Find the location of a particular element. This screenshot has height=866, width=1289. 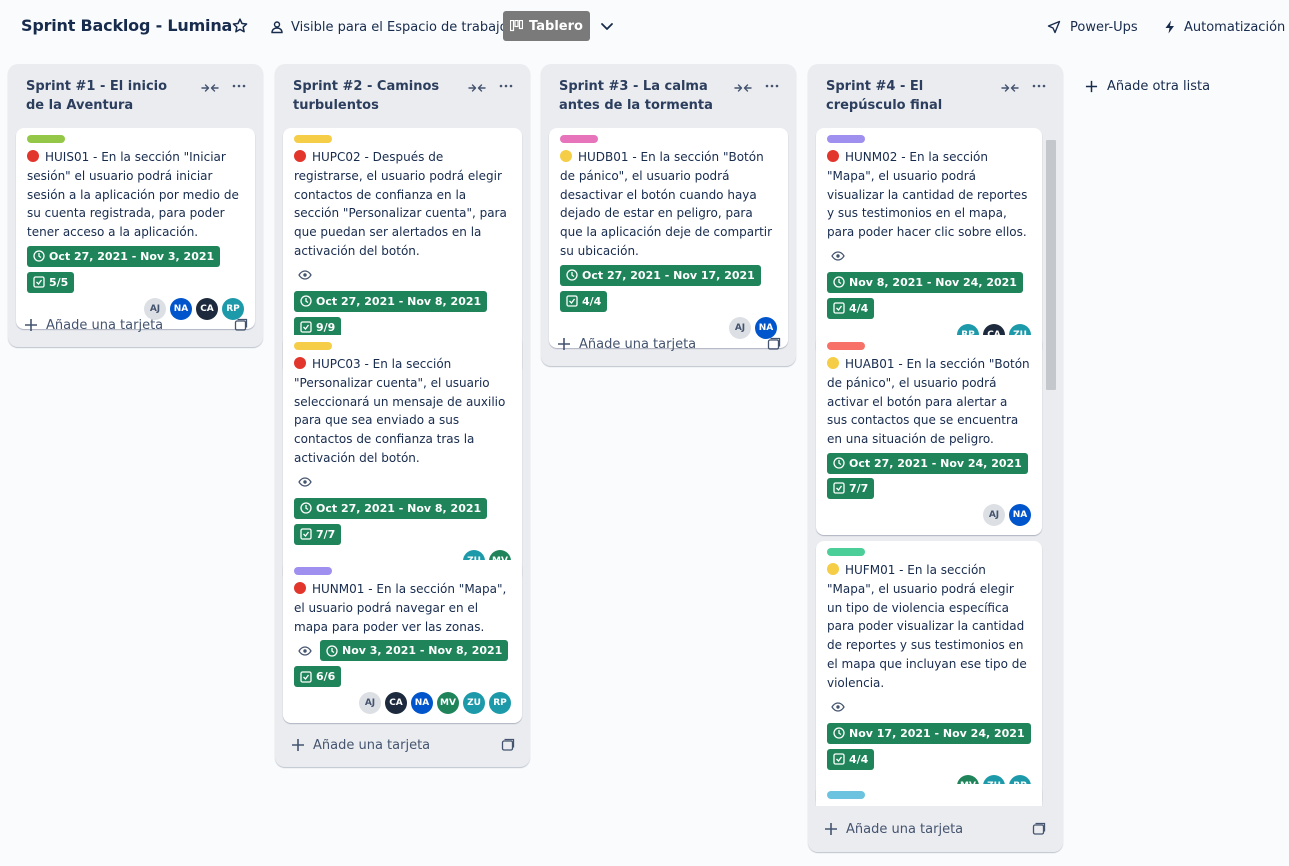

card-badges: Oct 27, 2021 - Nov 17, 2021 4/4 is located at coordinates (668, 288).